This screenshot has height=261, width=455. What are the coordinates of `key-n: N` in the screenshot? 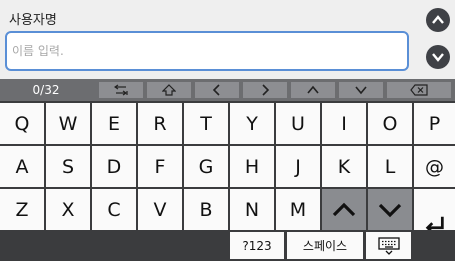 It's located at (252, 209).